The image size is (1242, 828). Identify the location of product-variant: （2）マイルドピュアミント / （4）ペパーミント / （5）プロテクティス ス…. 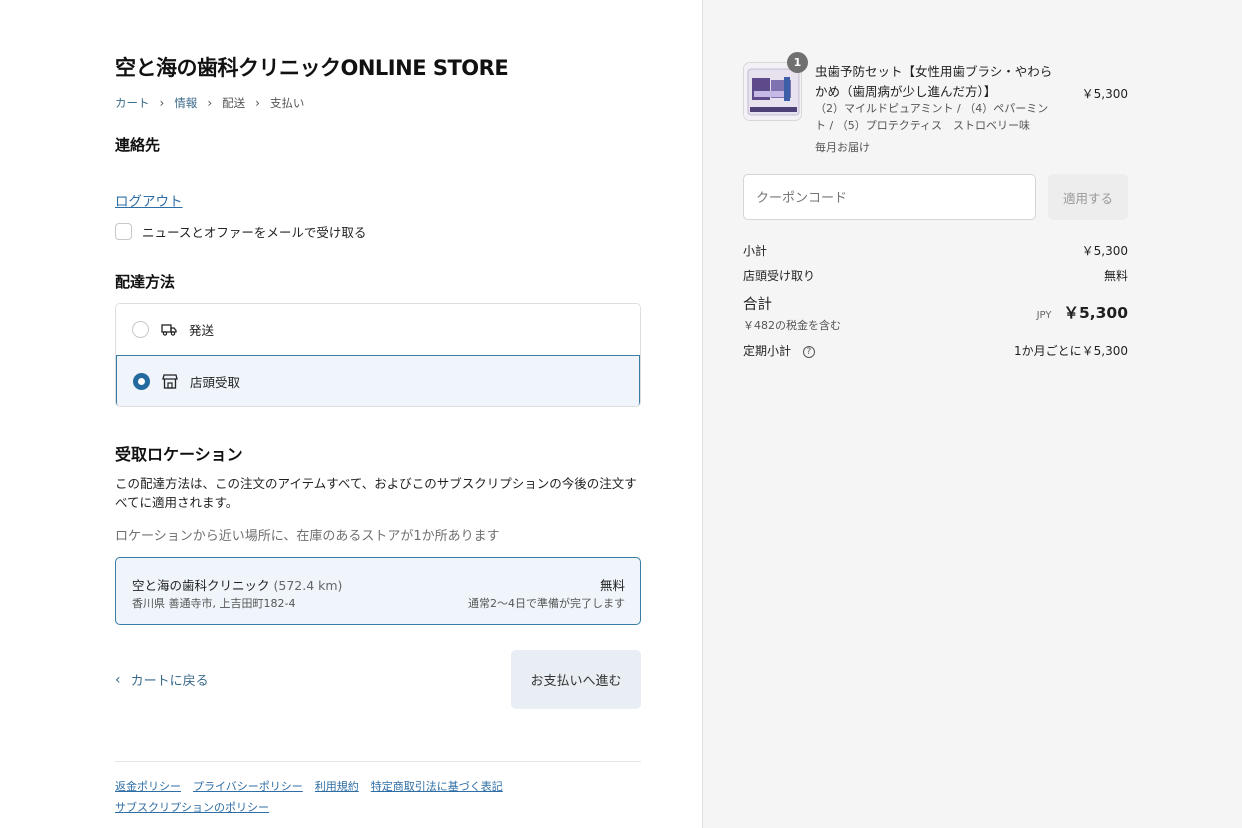
(932, 117).